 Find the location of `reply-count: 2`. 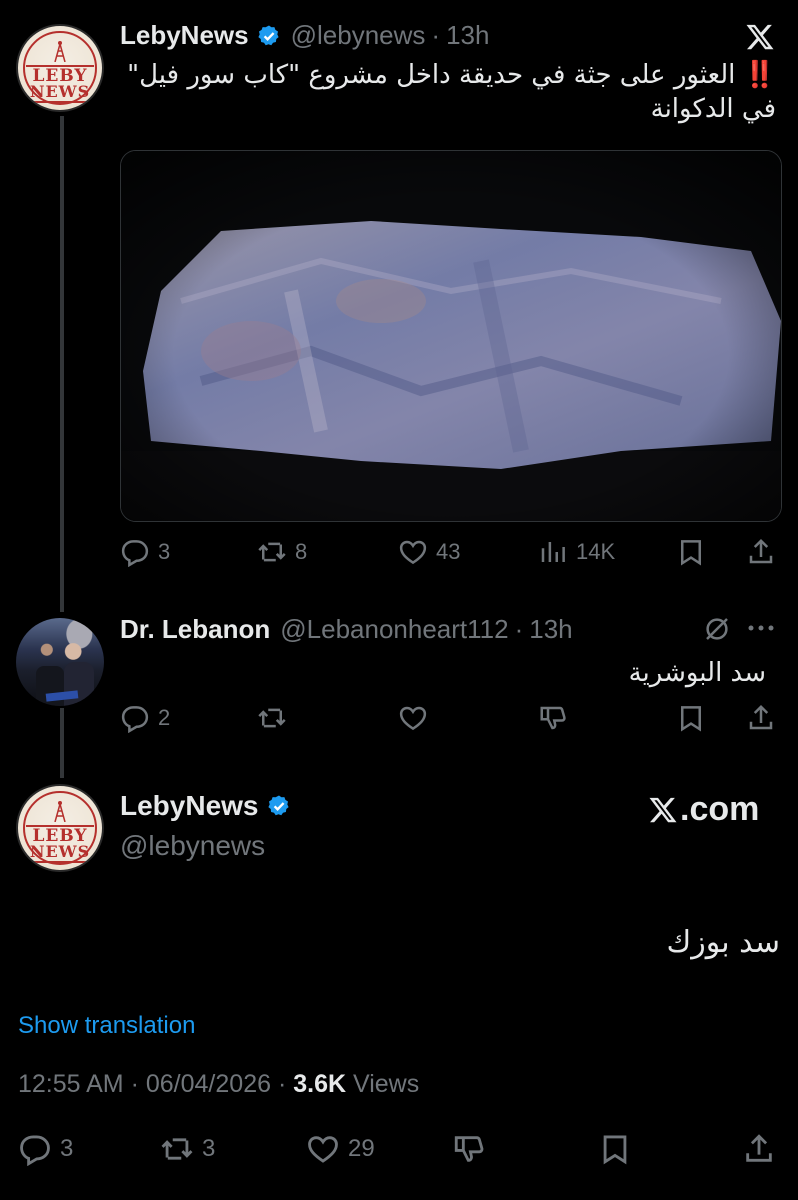

reply-count: 2 is located at coordinates (164, 717).